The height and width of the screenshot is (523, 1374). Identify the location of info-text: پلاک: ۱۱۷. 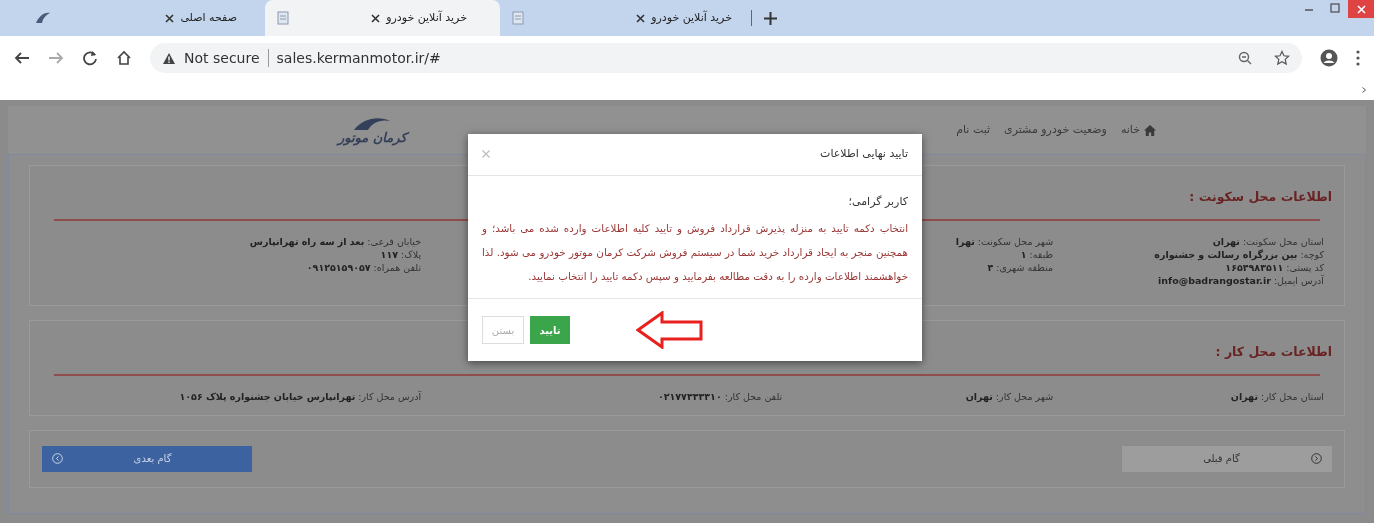
(401, 254).